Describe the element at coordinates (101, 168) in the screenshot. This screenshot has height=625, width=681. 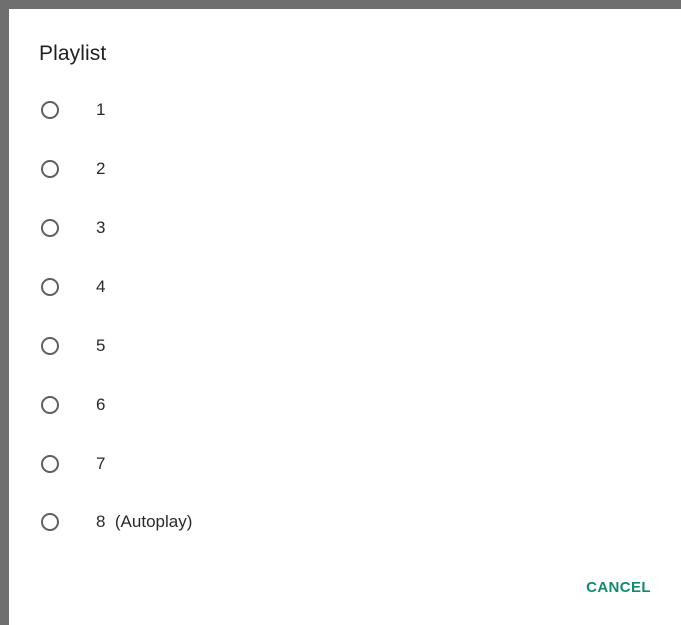
I see `option-label: 2` at that location.